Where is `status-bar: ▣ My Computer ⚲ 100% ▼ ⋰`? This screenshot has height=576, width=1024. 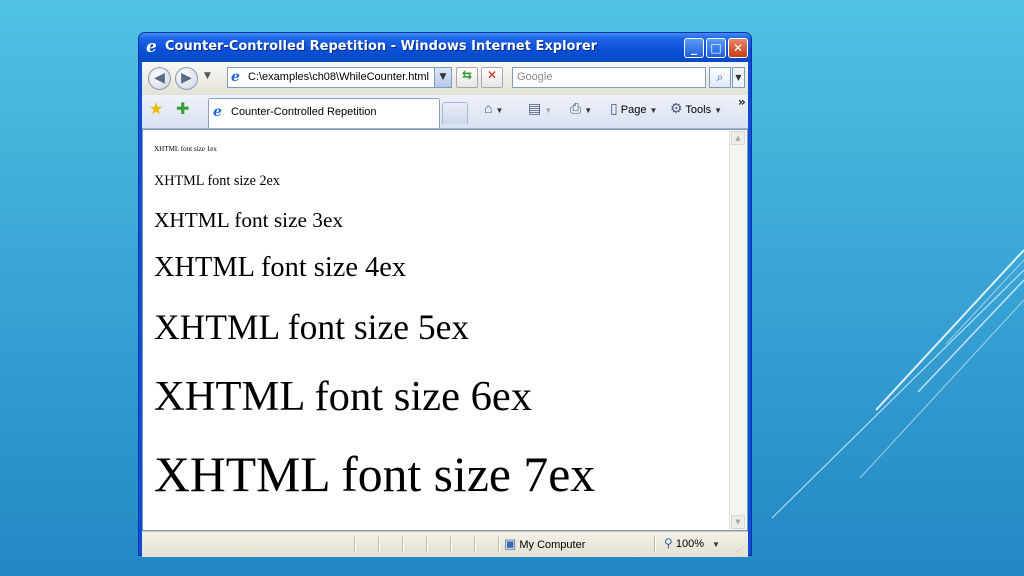
status-bar: ▣ My Computer ⚲ 100% ▼ ⋰ is located at coordinates (445, 544).